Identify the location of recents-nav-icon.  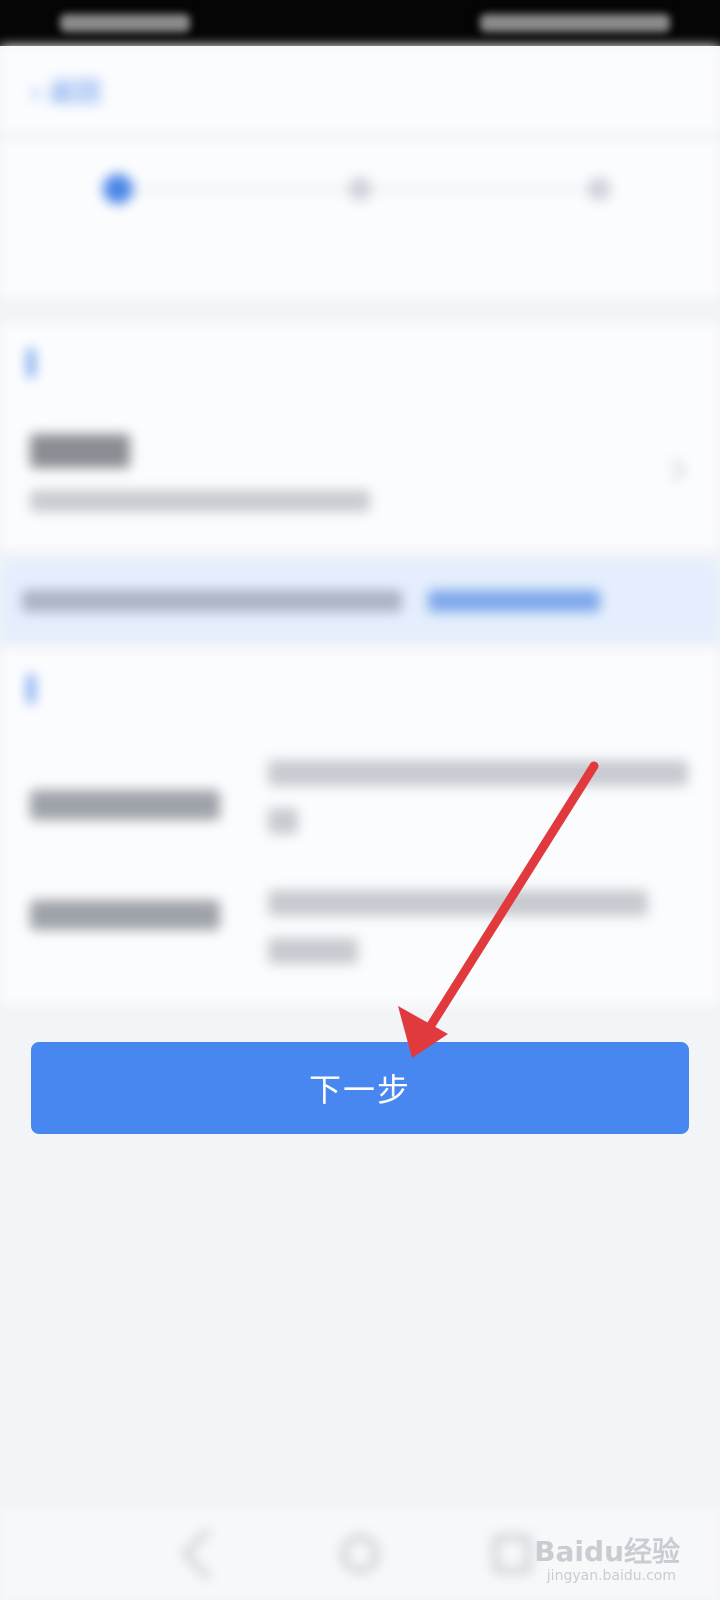
(512, 1554).